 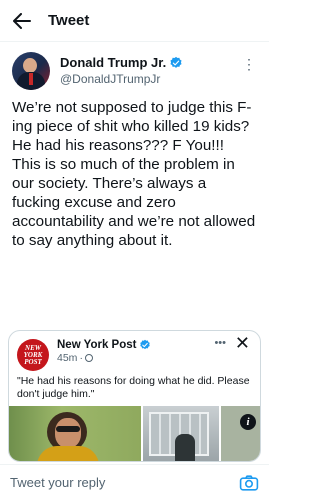 I want to click on quoted-more-icon: •••, so click(x=220, y=343).